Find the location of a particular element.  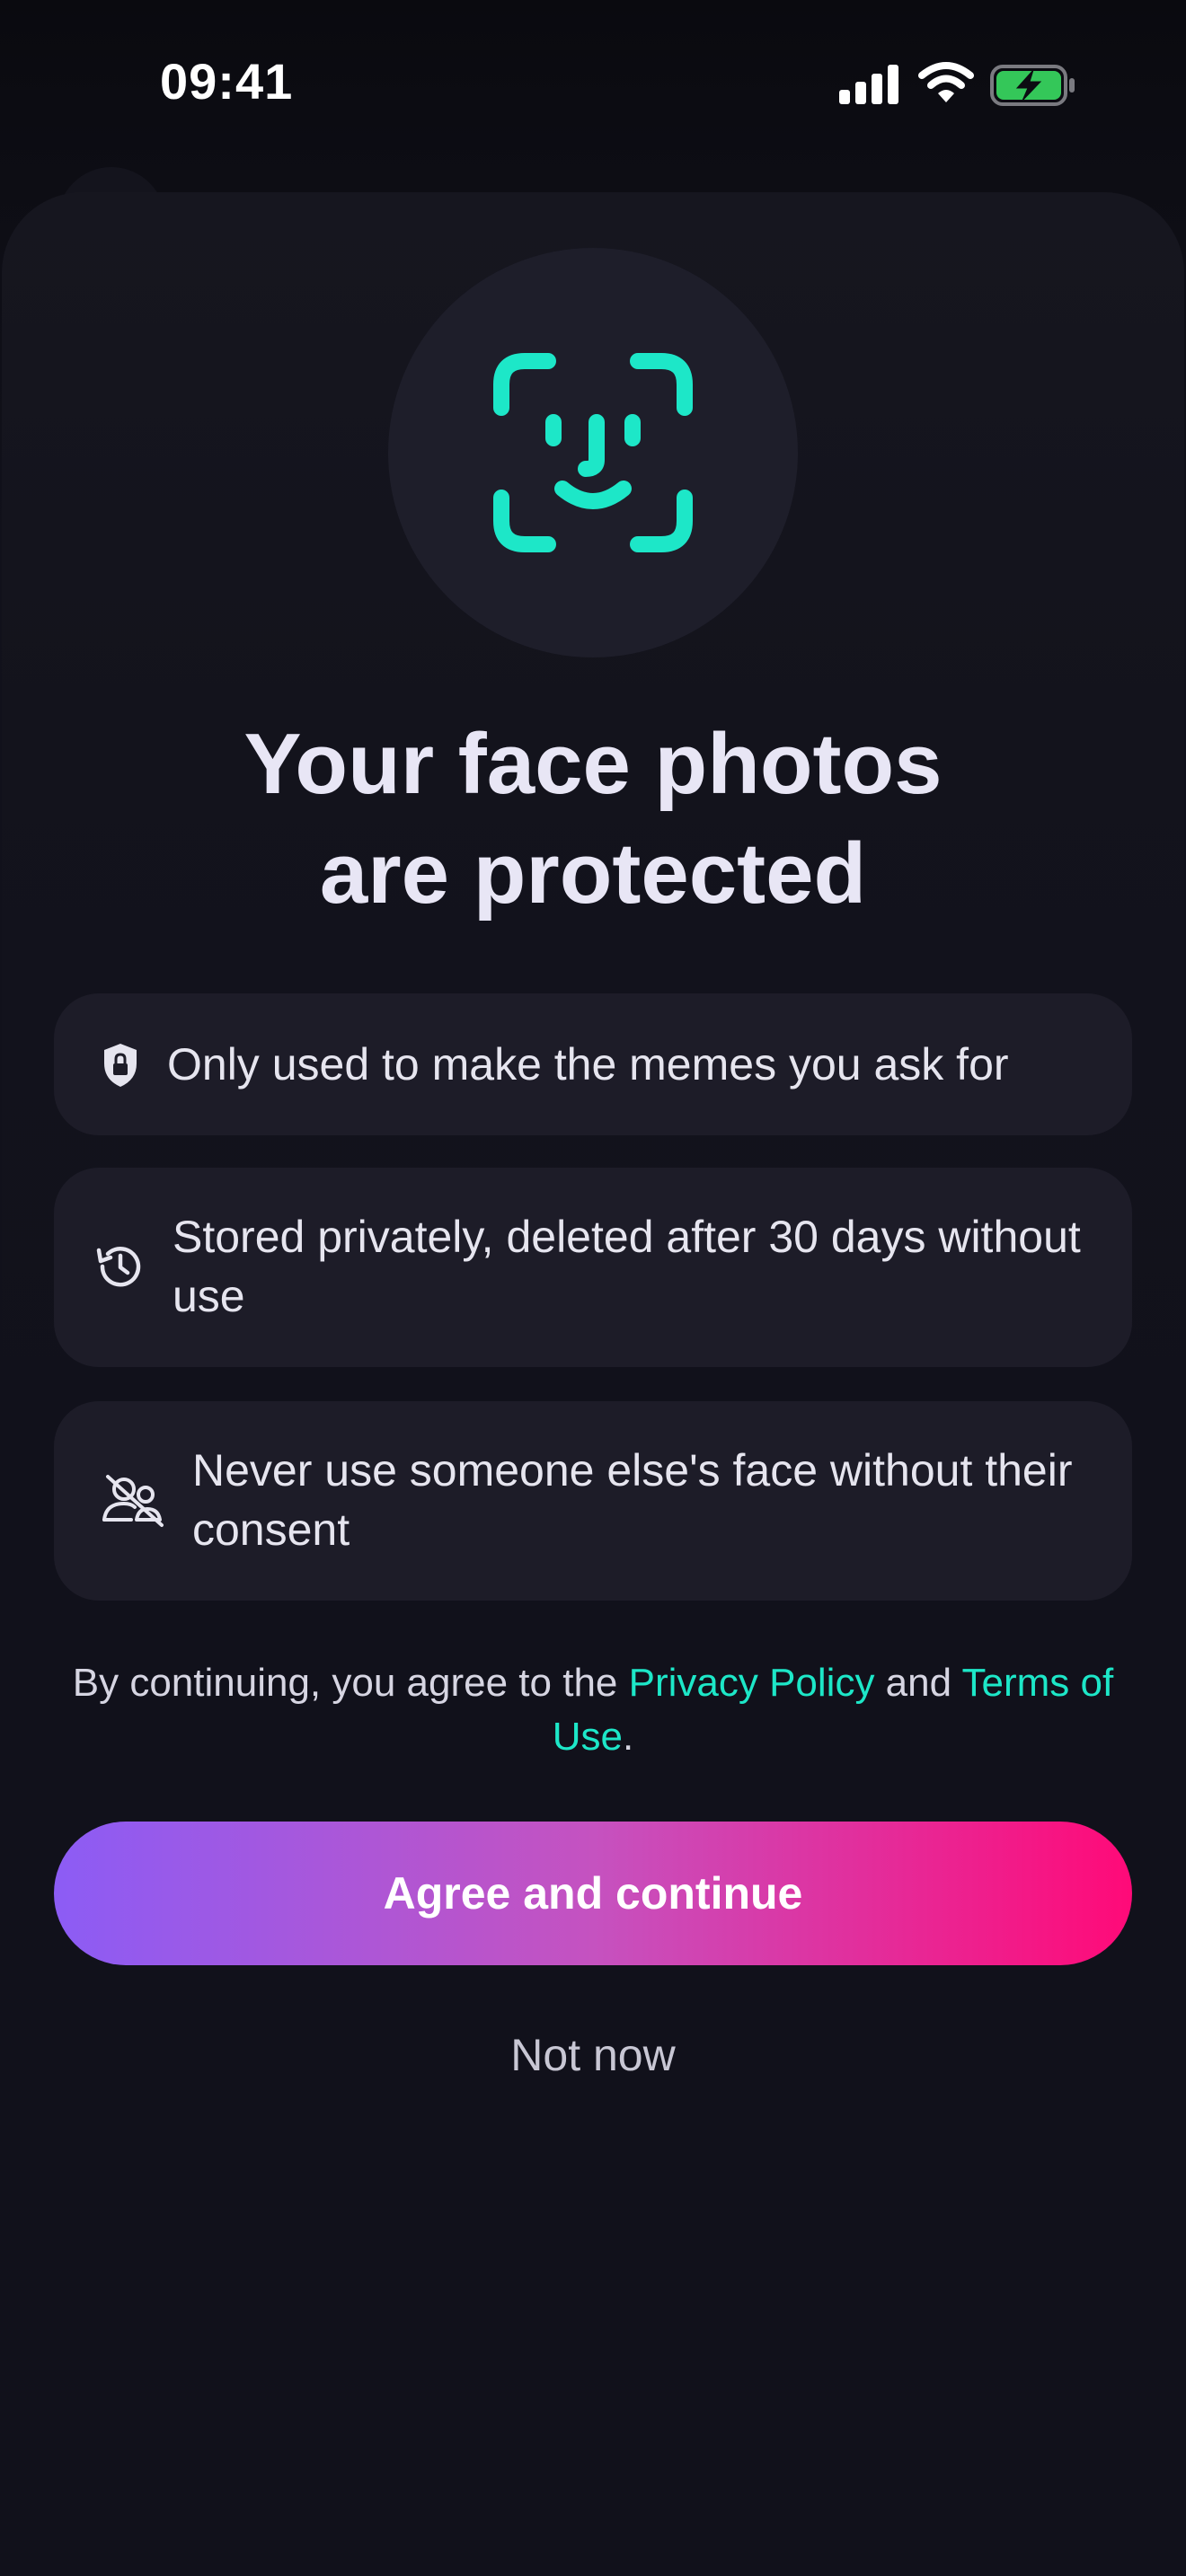

status-bar: 09:41 is located at coordinates (593, 90).